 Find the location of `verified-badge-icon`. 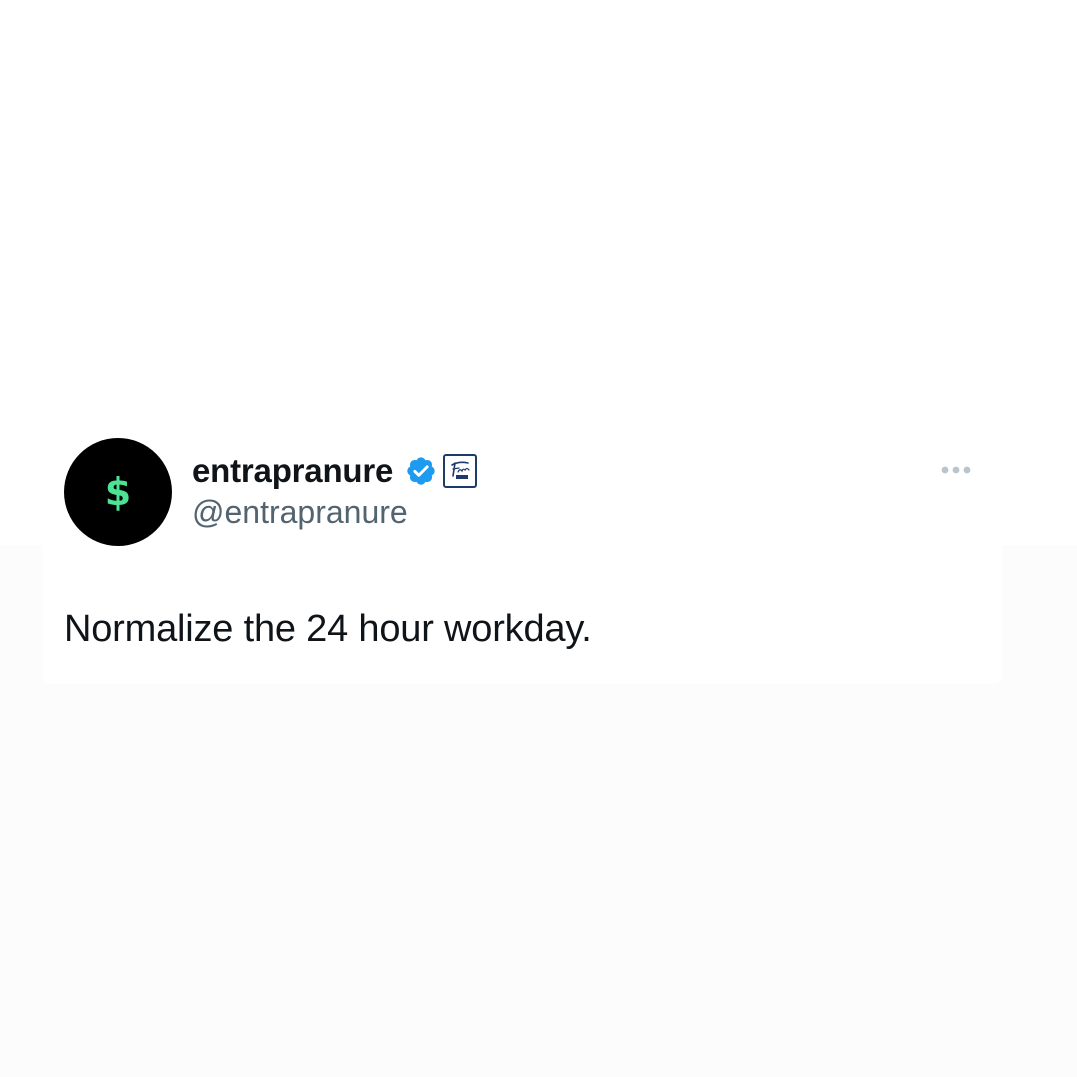

verified-badge-icon is located at coordinates (421, 471).